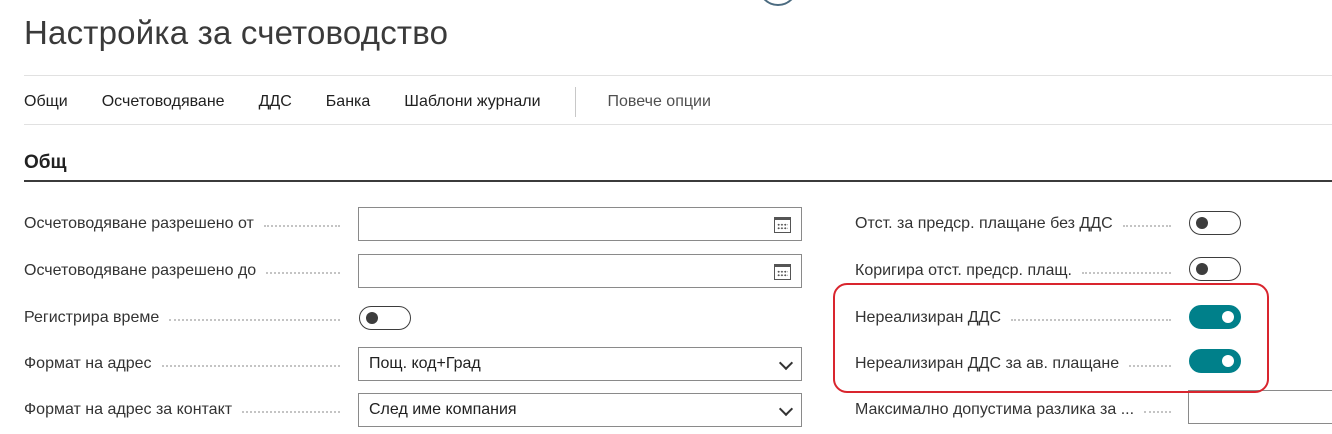  Describe the element at coordinates (187, 364) in the screenshot. I see `field-address-format: Формат на адрес` at that location.